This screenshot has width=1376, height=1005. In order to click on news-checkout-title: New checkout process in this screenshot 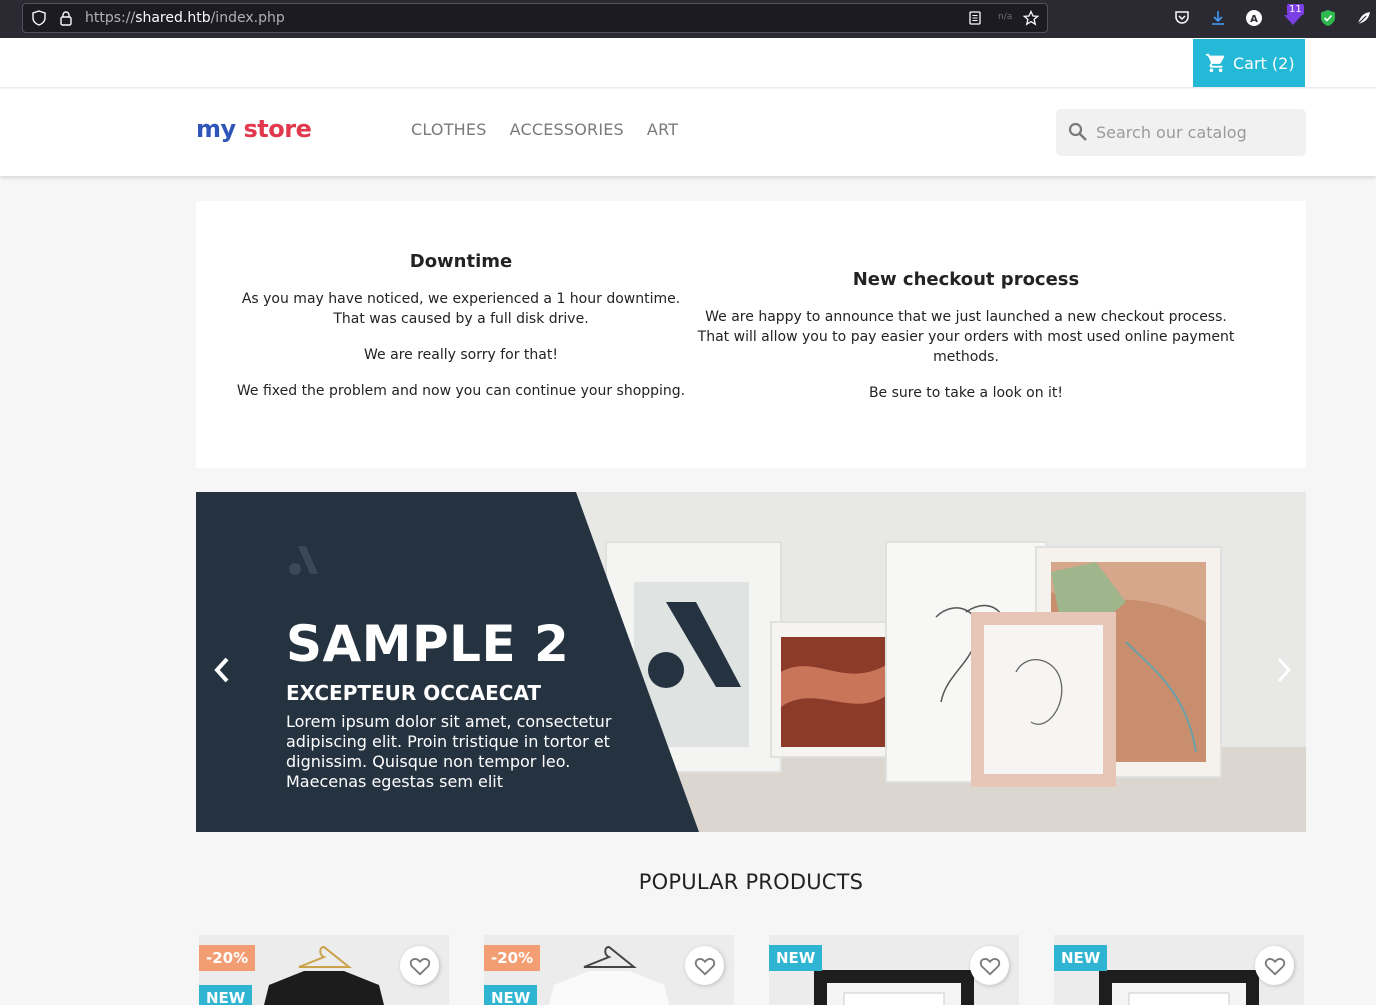, I will do `click(966, 279)`.